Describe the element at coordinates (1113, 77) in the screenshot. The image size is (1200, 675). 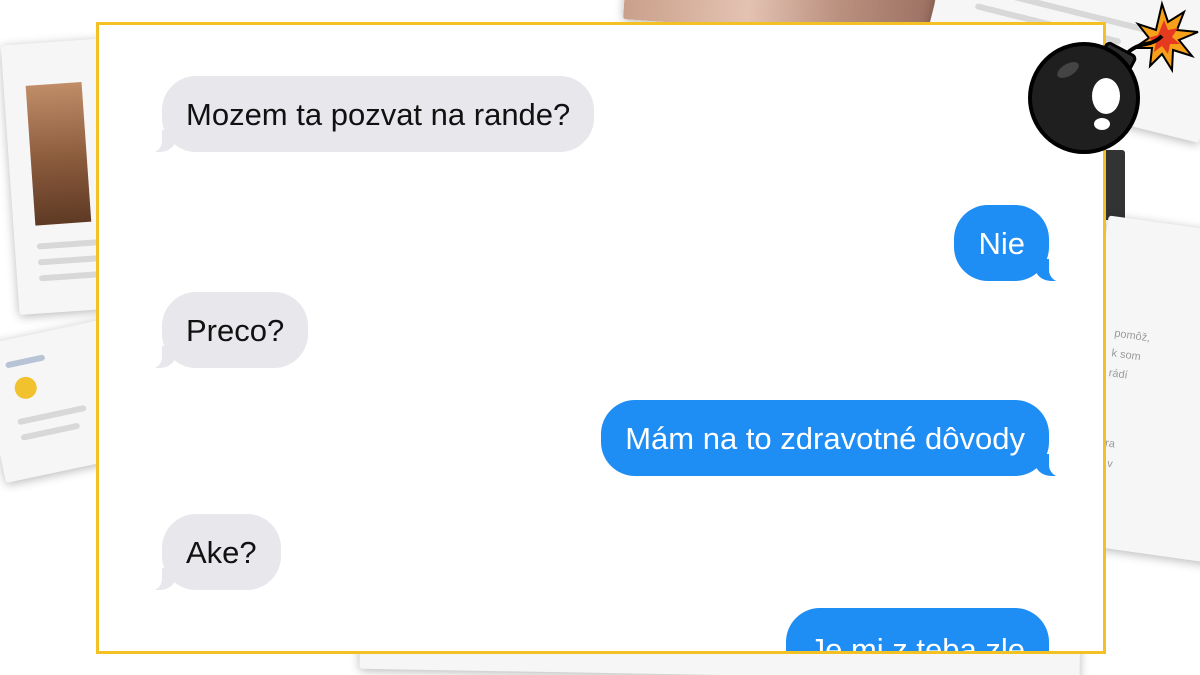
I see `bomb-icon` at that location.